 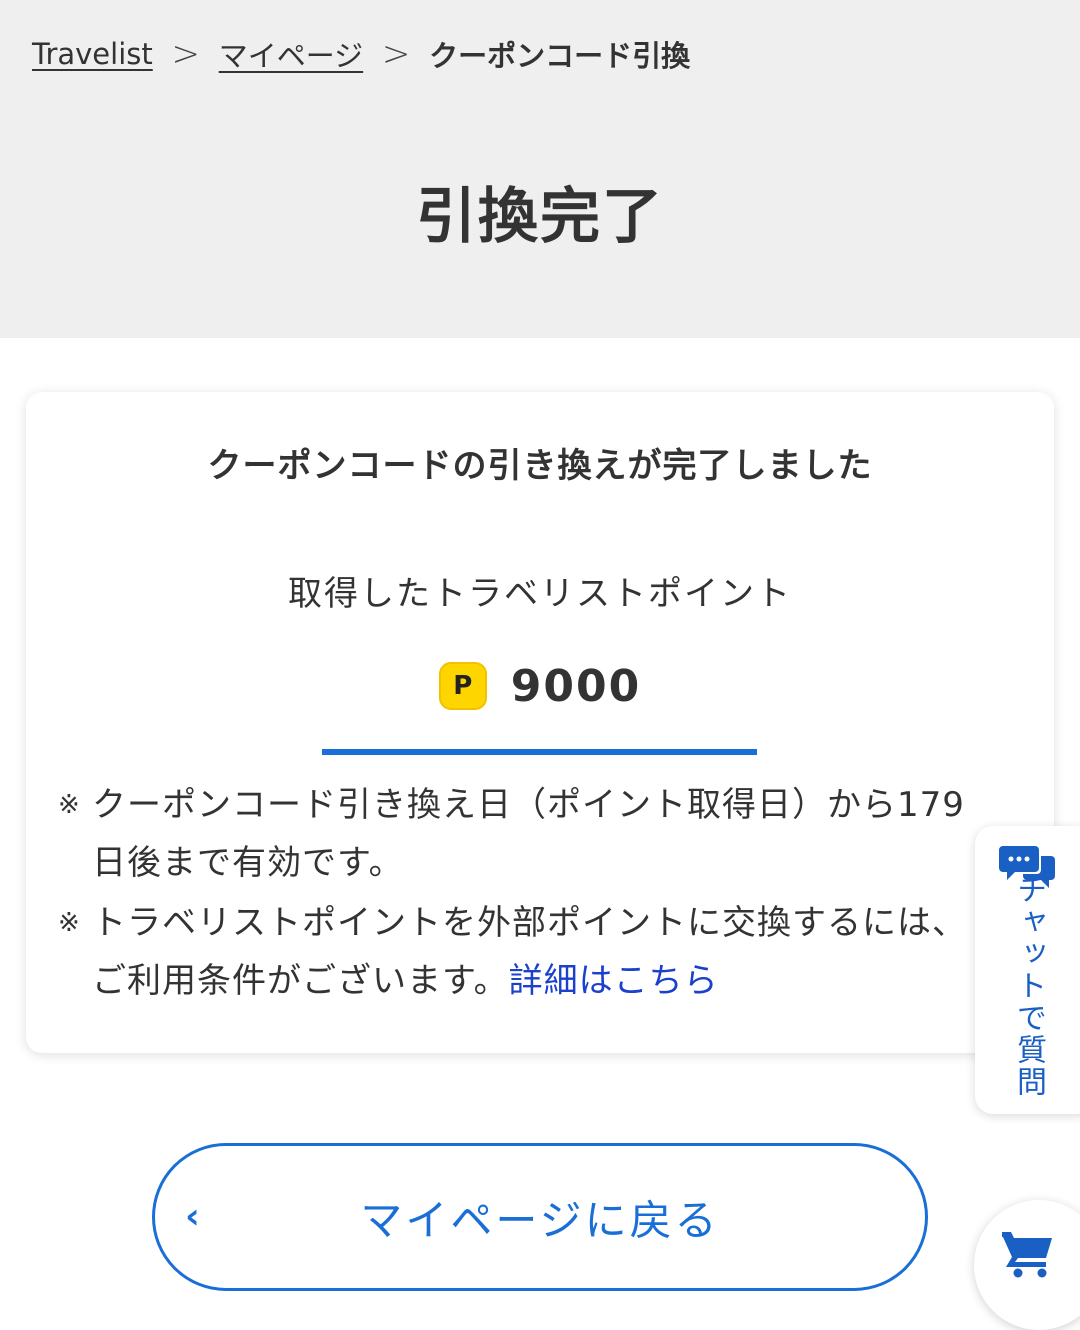 What do you see at coordinates (528, 834) in the screenshot?
I see `note-text: クーポンコード引き換え日（ポイント取得日）から179日後まで有効です。` at bounding box center [528, 834].